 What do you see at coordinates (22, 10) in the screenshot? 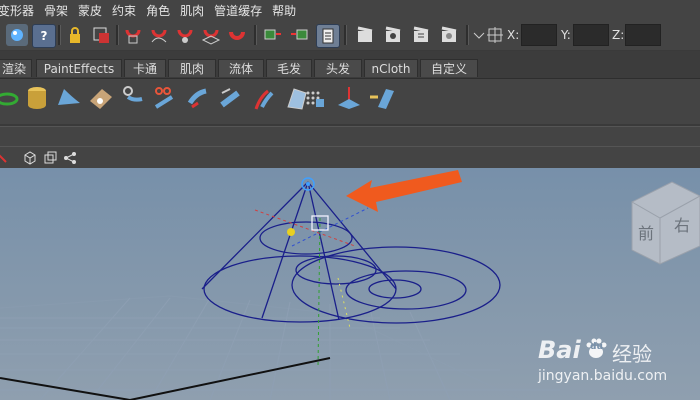
I see `menu-deformers: 变形器` at bounding box center [22, 10].